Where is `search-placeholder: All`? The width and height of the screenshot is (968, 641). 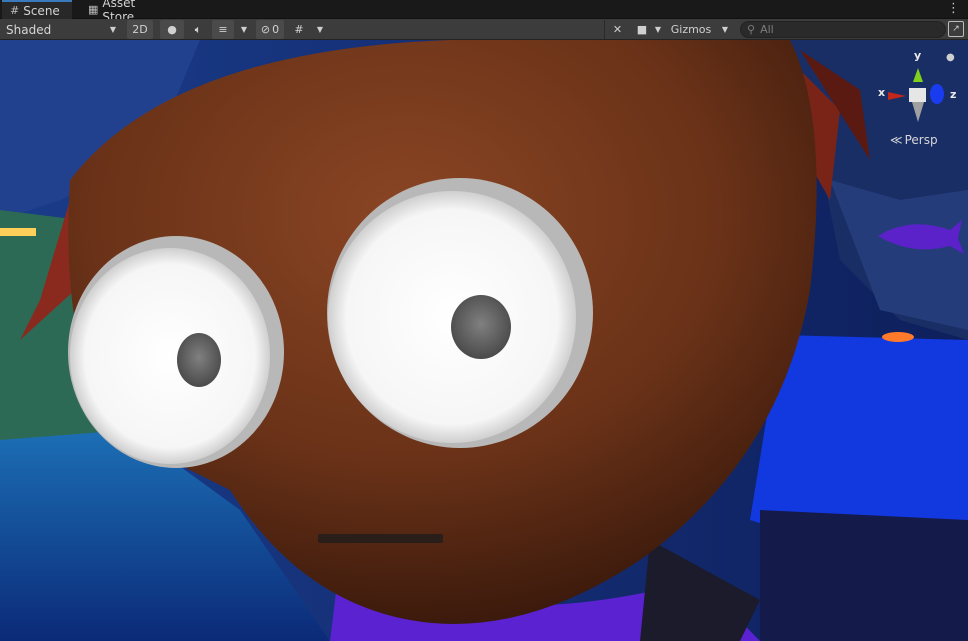 search-placeholder: All is located at coordinates (767, 29).